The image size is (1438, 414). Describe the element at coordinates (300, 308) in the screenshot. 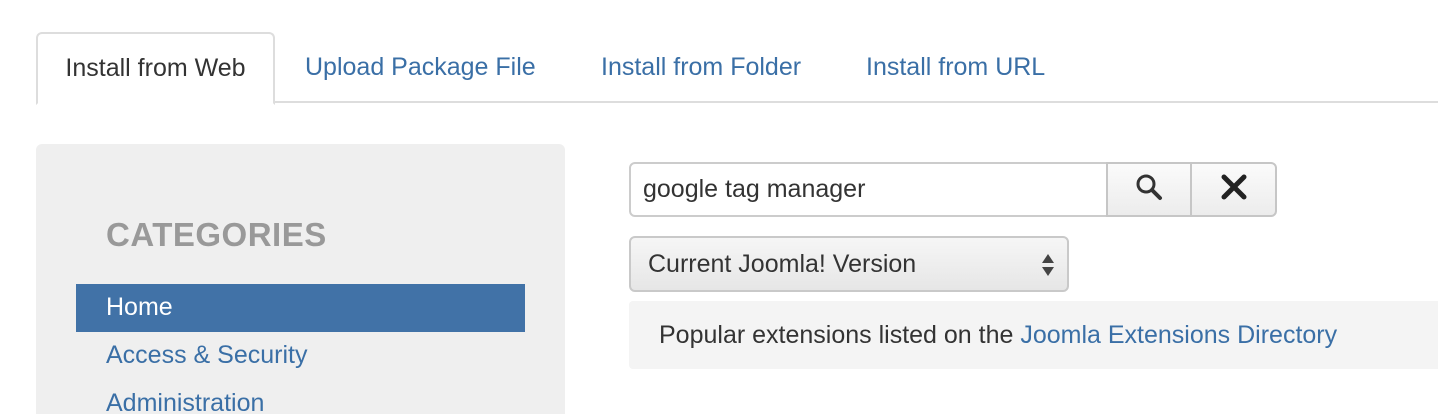

I see `category-item-home: Home` at that location.